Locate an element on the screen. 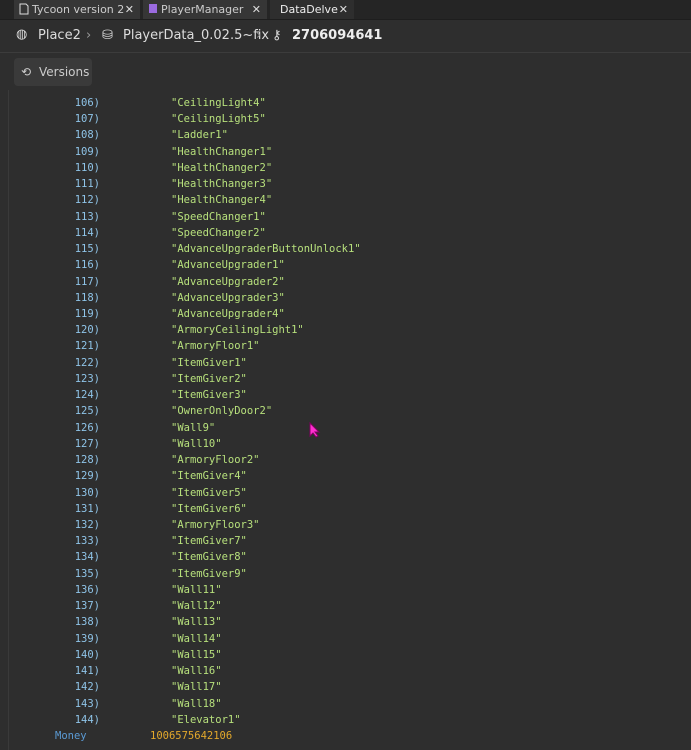 The width and height of the screenshot is (691, 750). list-item: 107) "CeilingLight5" is located at coordinates (345, 119).